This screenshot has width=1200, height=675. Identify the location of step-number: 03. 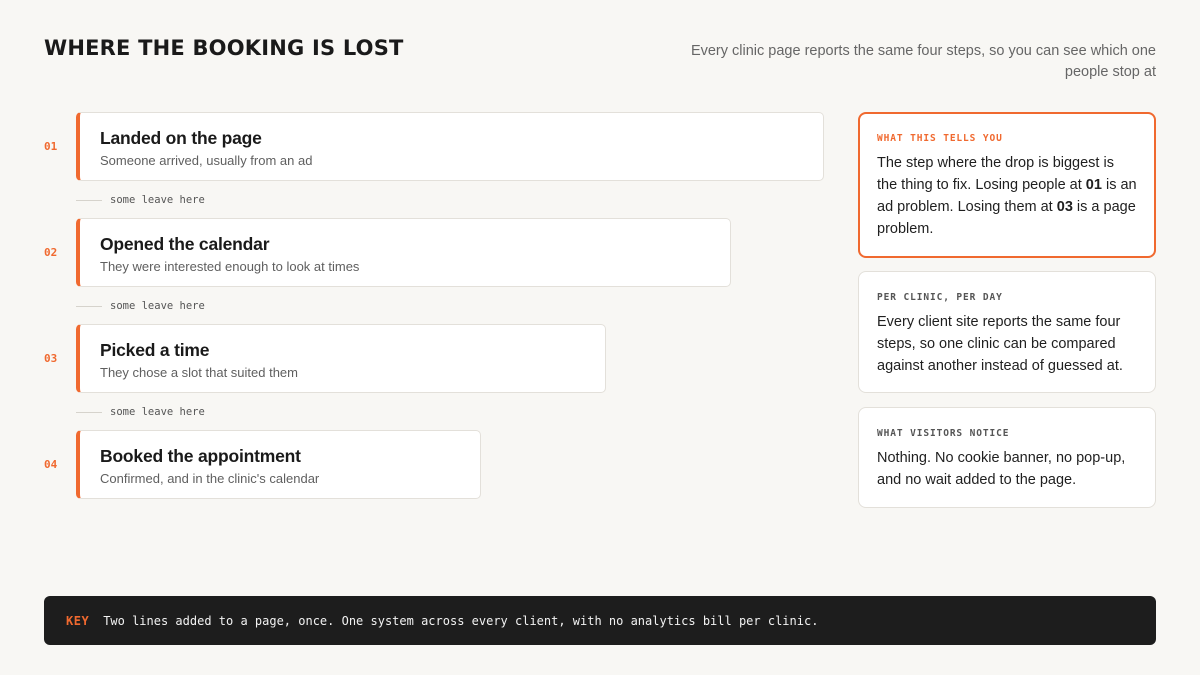
(51, 358).